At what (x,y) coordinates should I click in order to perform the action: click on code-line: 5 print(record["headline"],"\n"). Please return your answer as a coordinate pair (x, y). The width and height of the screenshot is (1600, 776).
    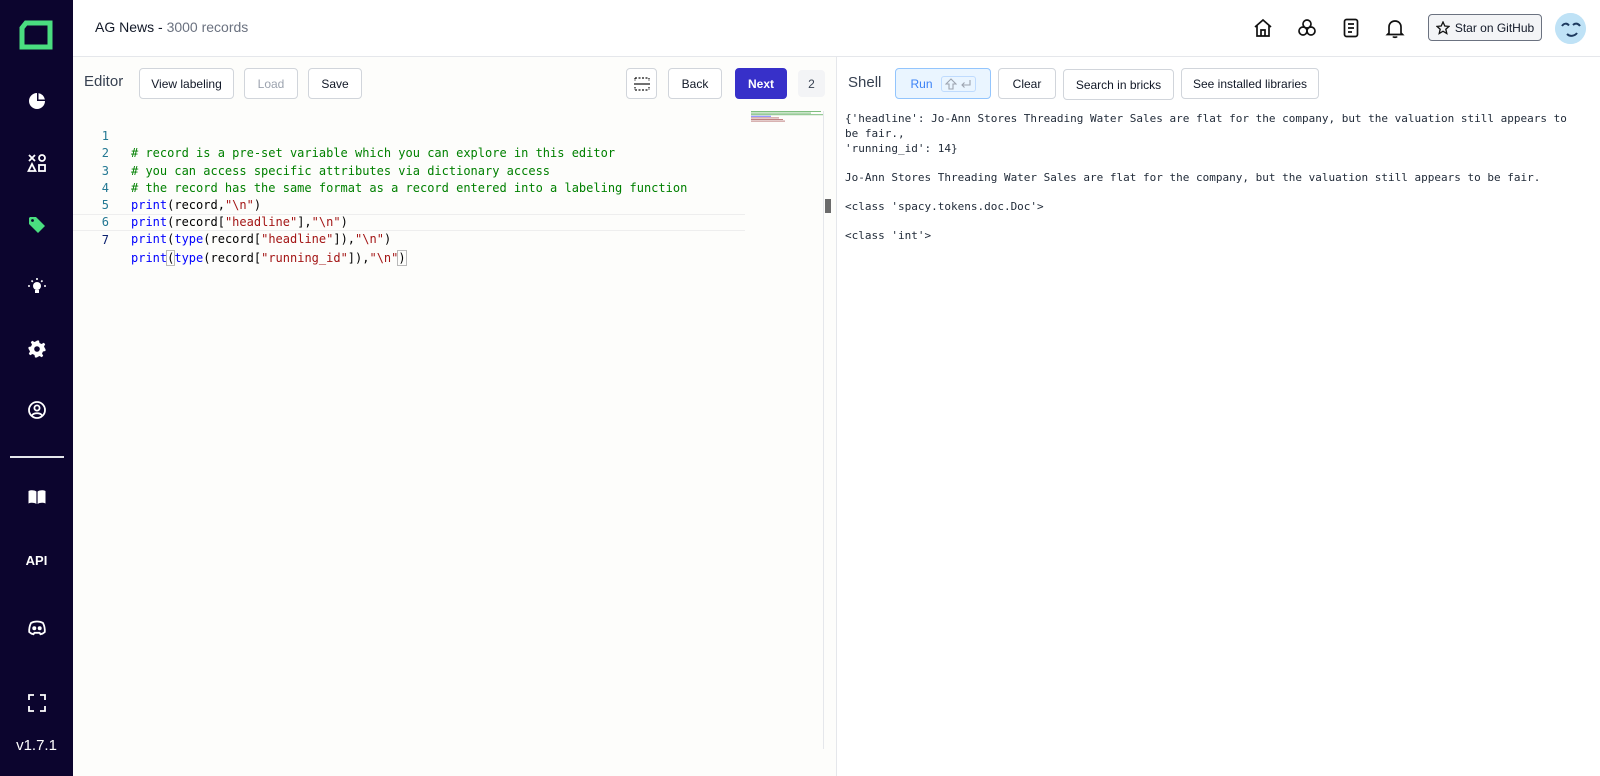
    Looking at the image, I should click on (448, 204).